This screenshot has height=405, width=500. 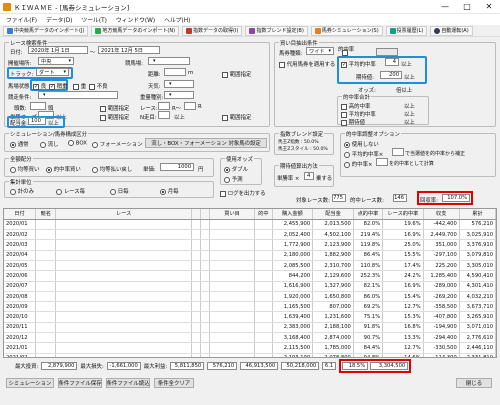 What do you see at coordinates (22, 191) in the screenshot?
I see `total-only-radio: 計のみ` at bounding box center [22, 191].